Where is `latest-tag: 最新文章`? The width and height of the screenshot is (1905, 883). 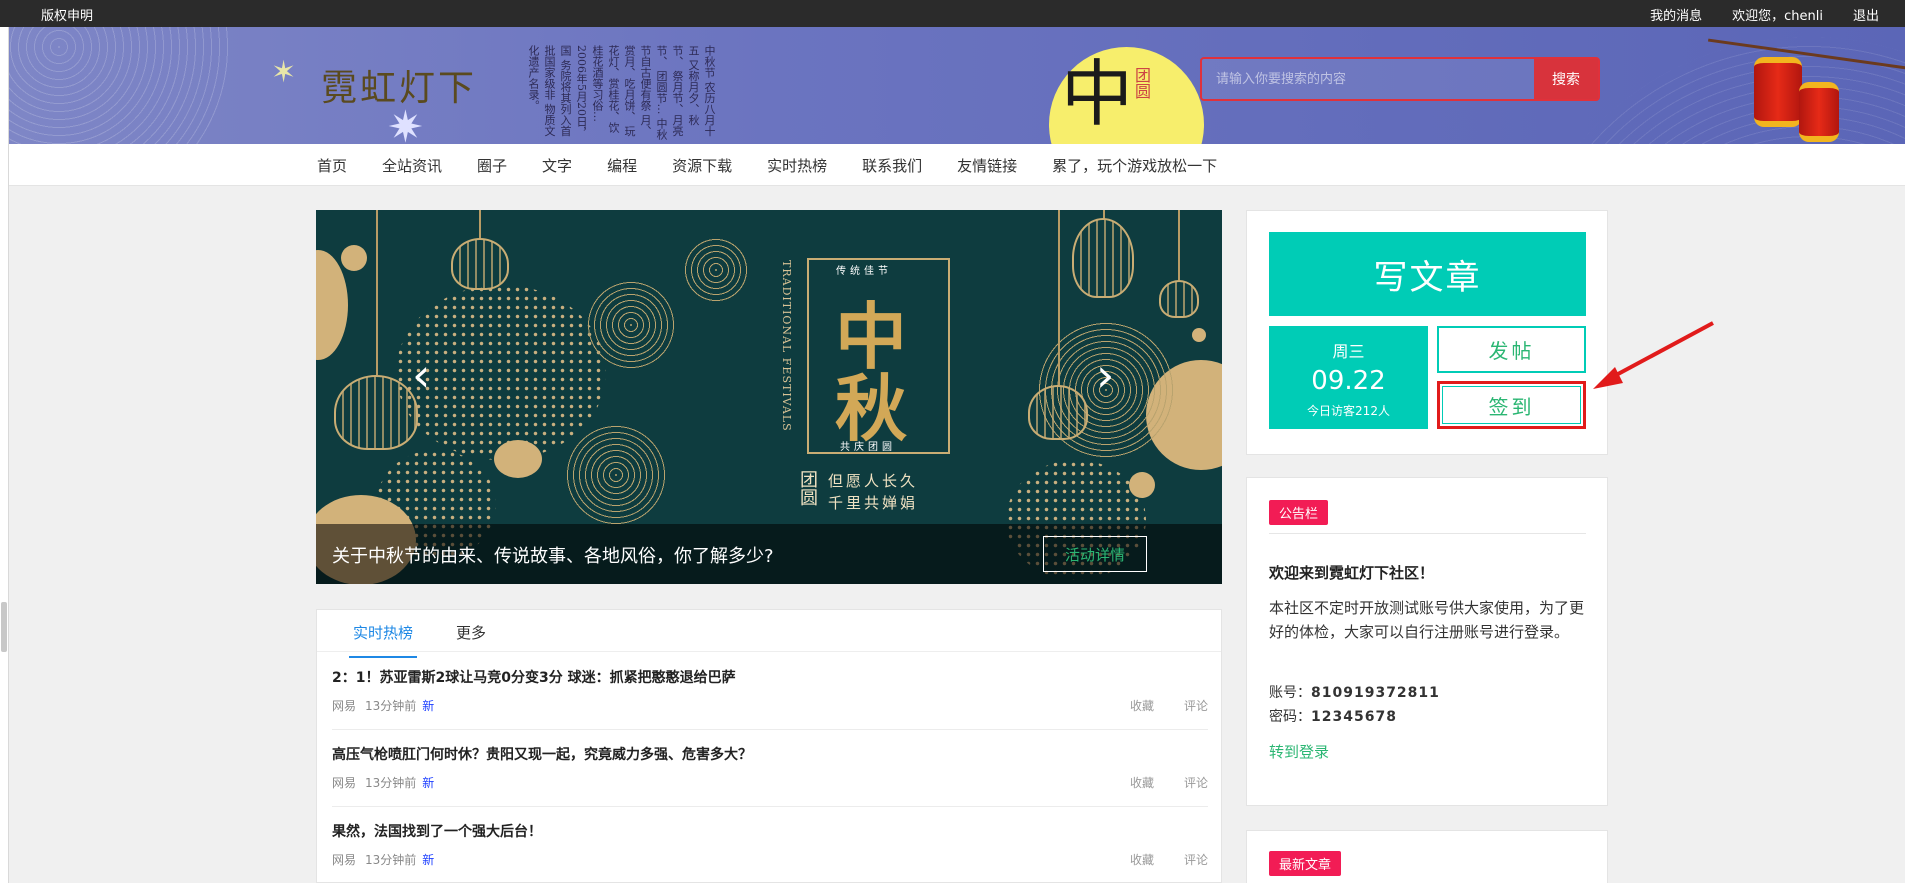
latest-tag: 最新文章 is located at coordinates (1305, 863).